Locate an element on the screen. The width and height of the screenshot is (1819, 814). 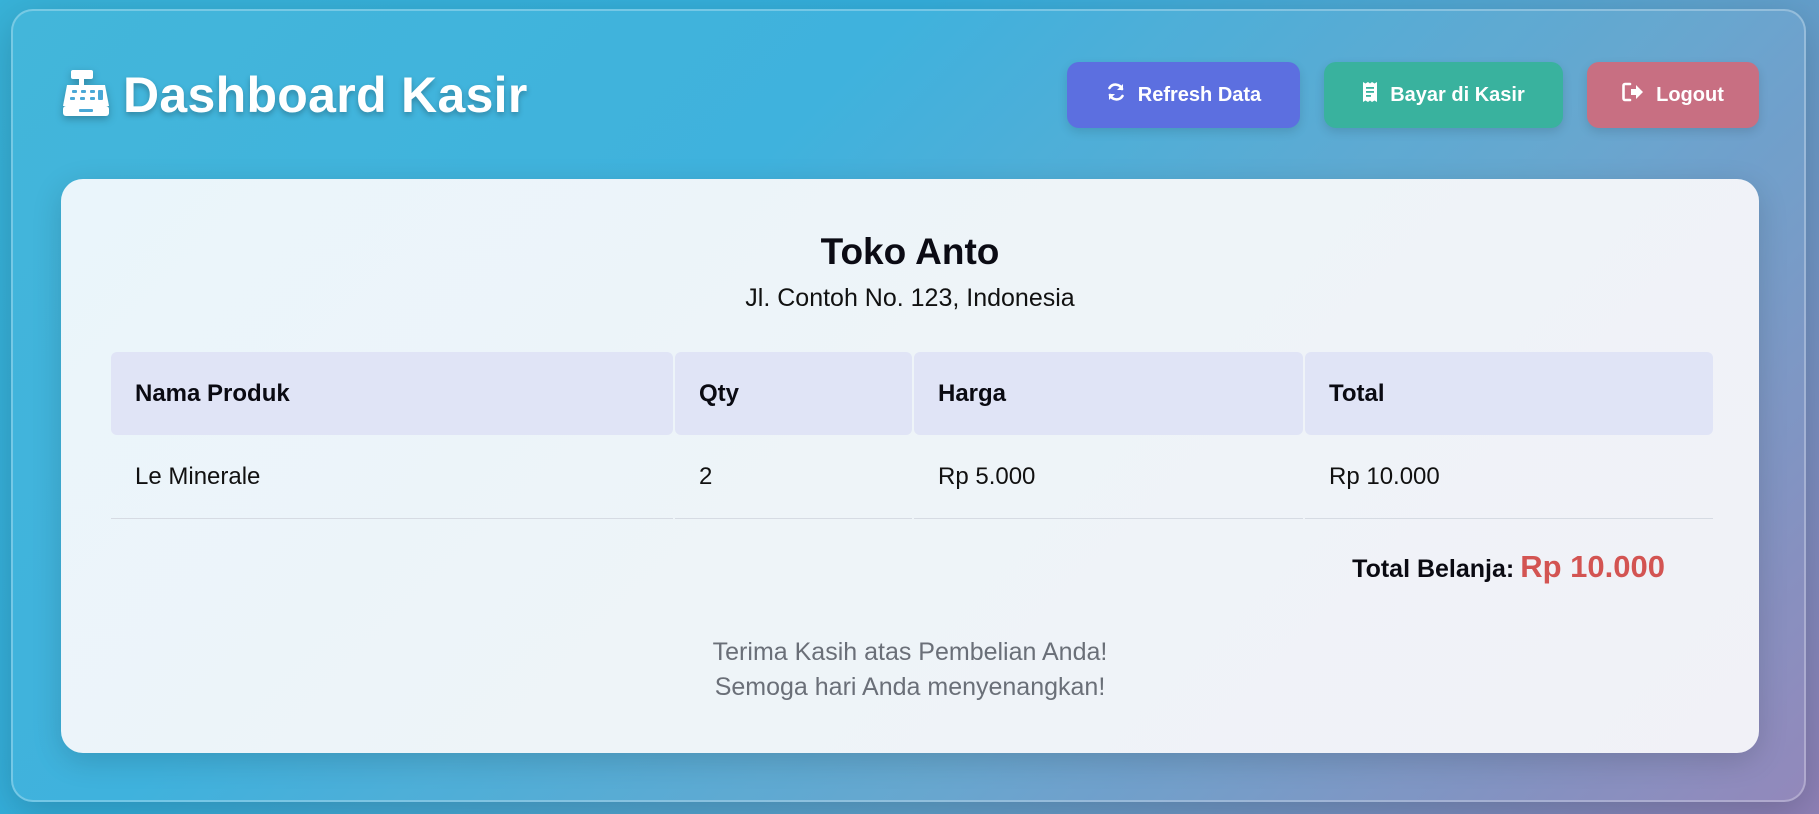
header-actions: Refresh Data Bayar di Kasir Logout is located at coordinates (1413, 95).